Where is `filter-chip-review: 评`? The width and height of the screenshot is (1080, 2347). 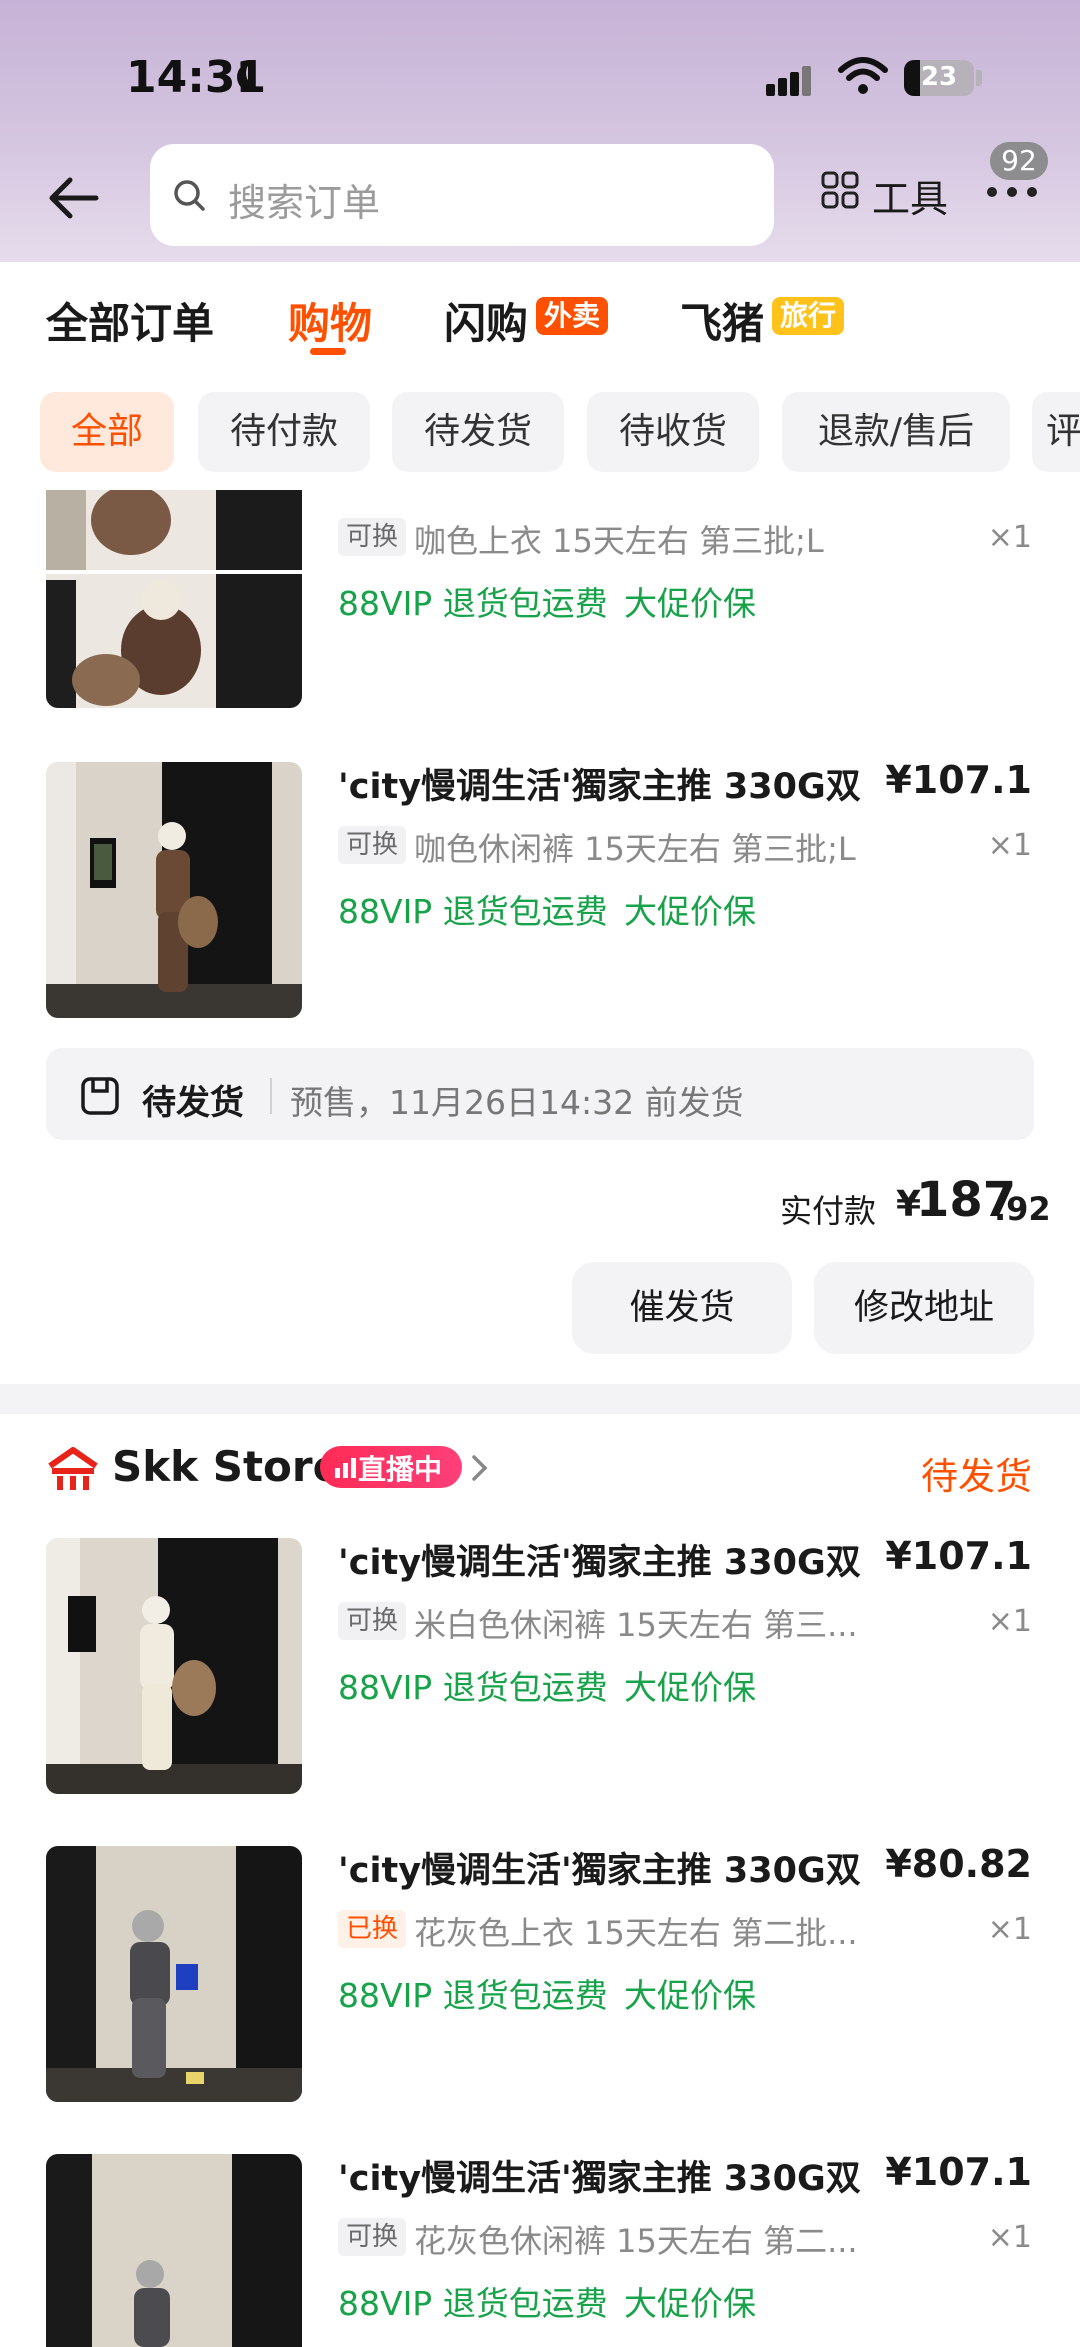 filter-chip-review: 评 is located at coordinates (1056, 432).